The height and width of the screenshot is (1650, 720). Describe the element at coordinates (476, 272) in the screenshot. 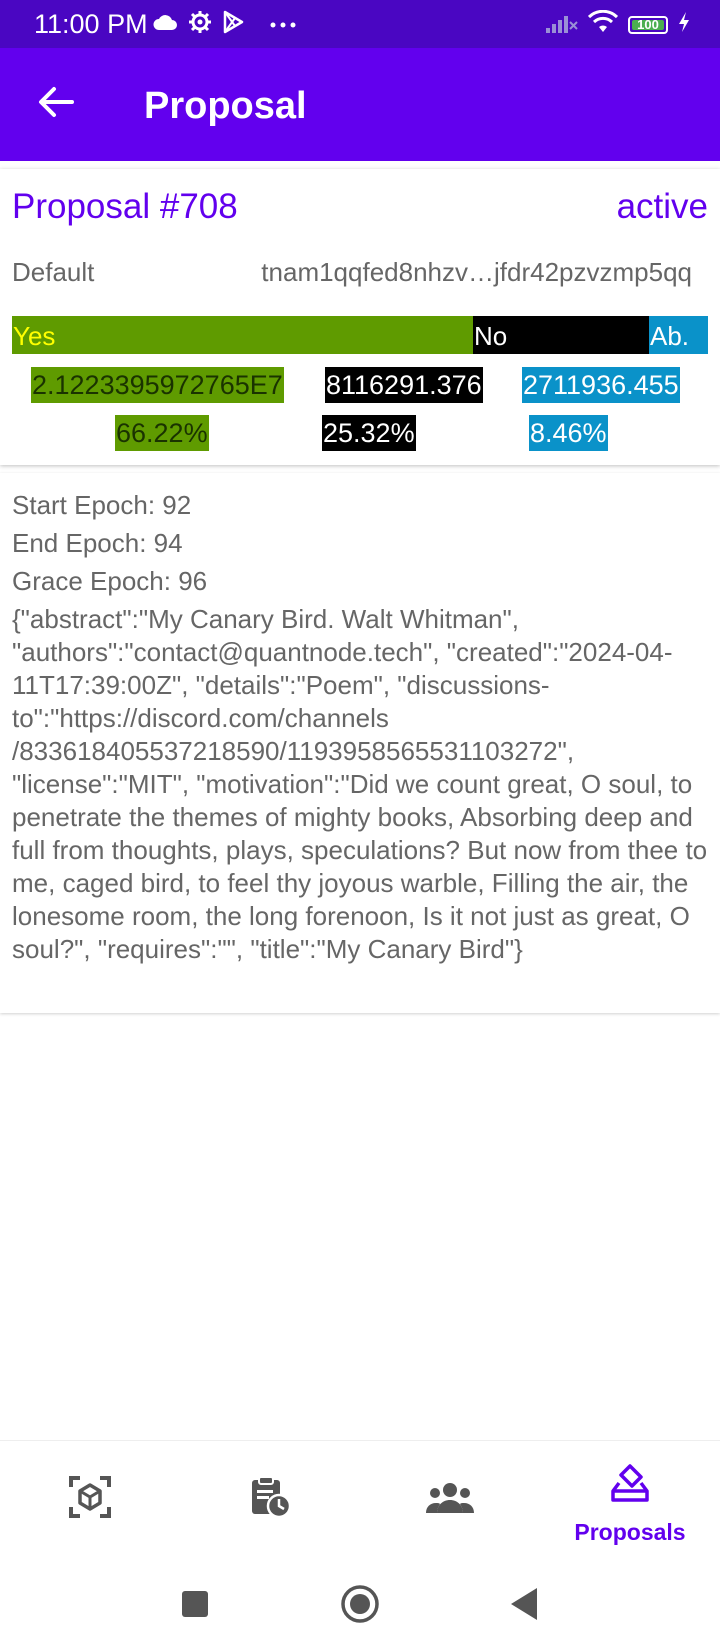

I see `proposal-author: tnam1qqfed8nhzv…jfdr42pzvzmp5qq` at that location.